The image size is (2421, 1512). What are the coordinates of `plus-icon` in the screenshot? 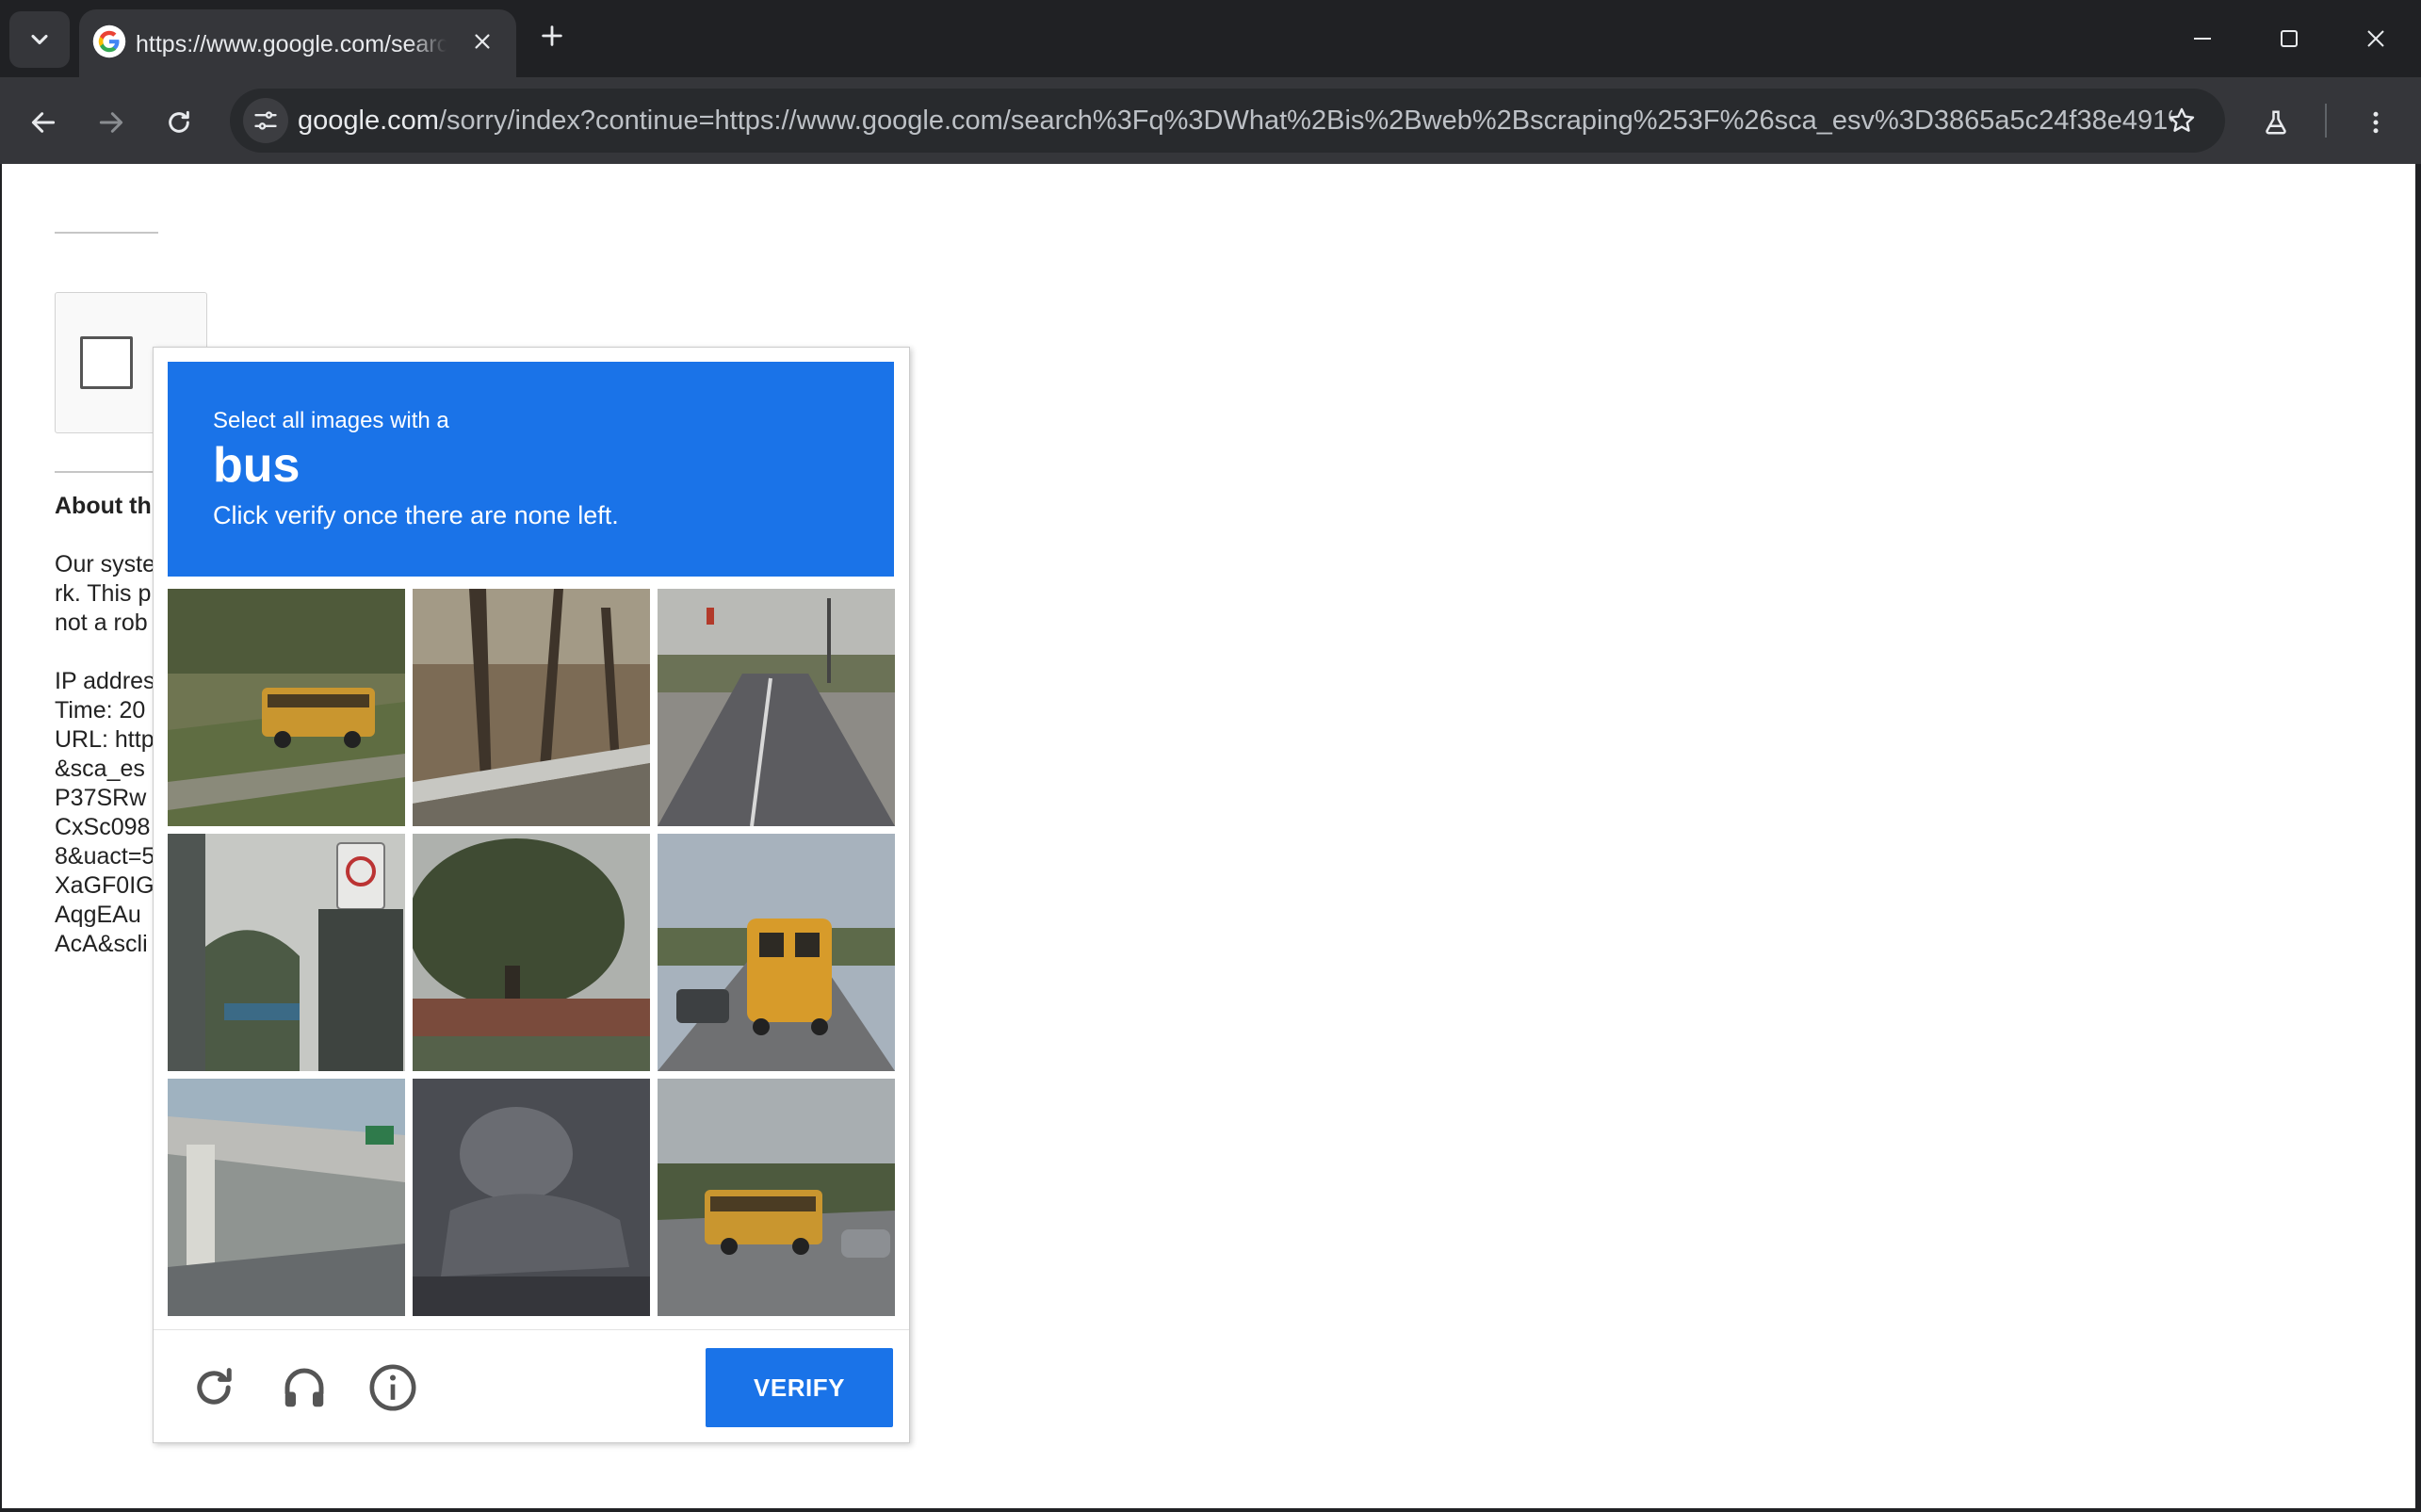 It's located at (552, 35).